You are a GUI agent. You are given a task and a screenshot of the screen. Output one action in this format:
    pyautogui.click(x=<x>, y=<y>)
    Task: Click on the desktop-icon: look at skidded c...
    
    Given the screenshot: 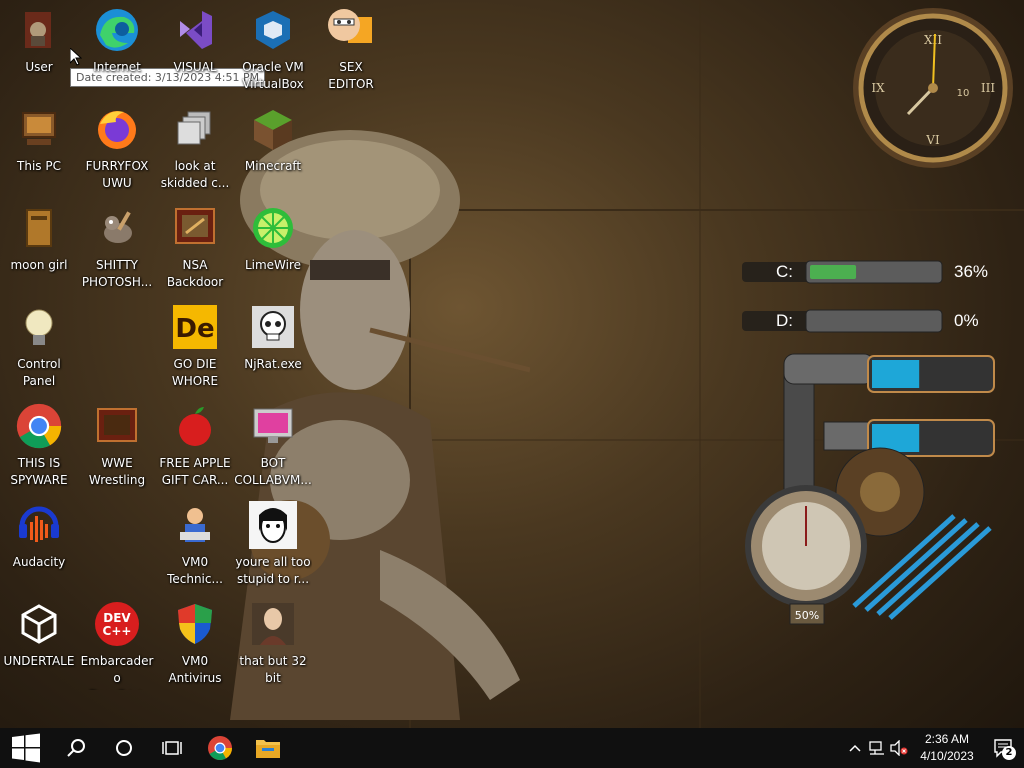 What is the action you would take?
    pyautogui.click(x=195, y=147)
    